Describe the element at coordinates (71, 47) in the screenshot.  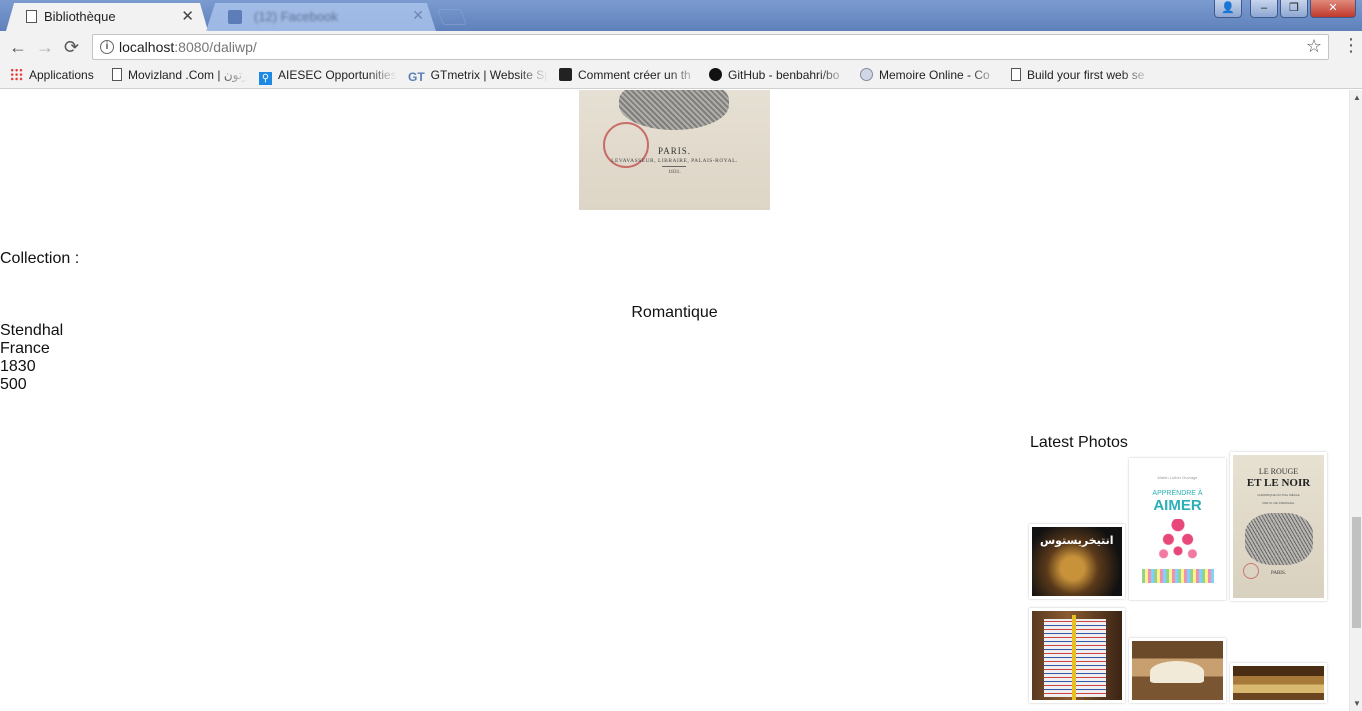
I see `reload-button: ⟳` at that location.